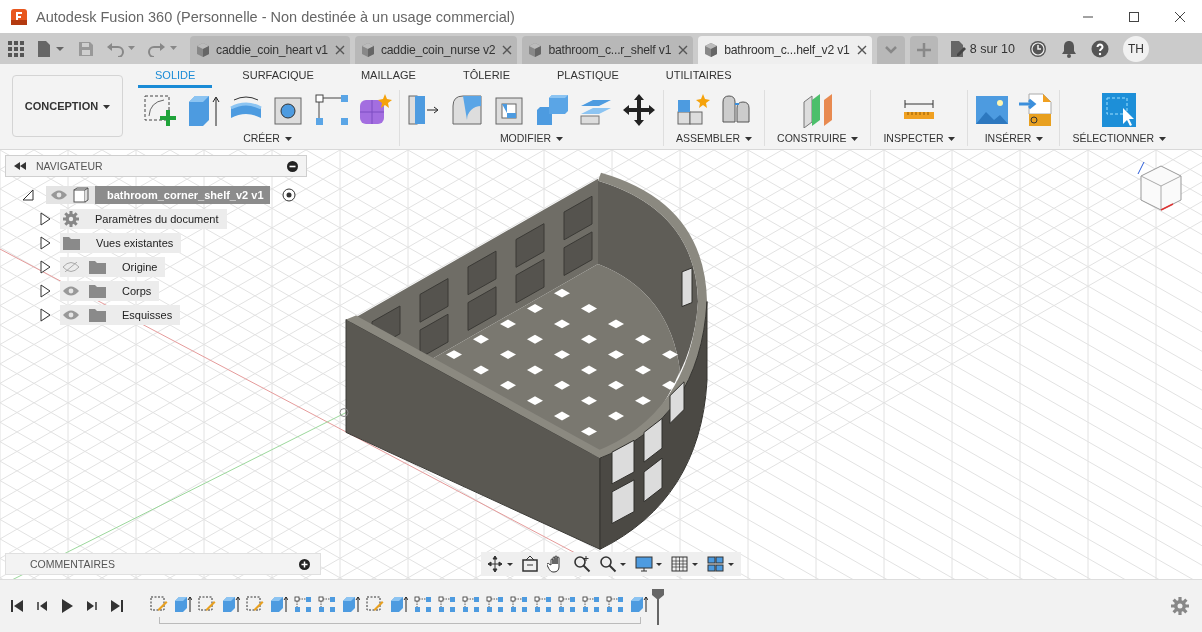  What do you see at coordinates (278, 78) in the screenshot?
I see `ribbon-tab: SURFACIQUE` at bounding box center [278, 78].